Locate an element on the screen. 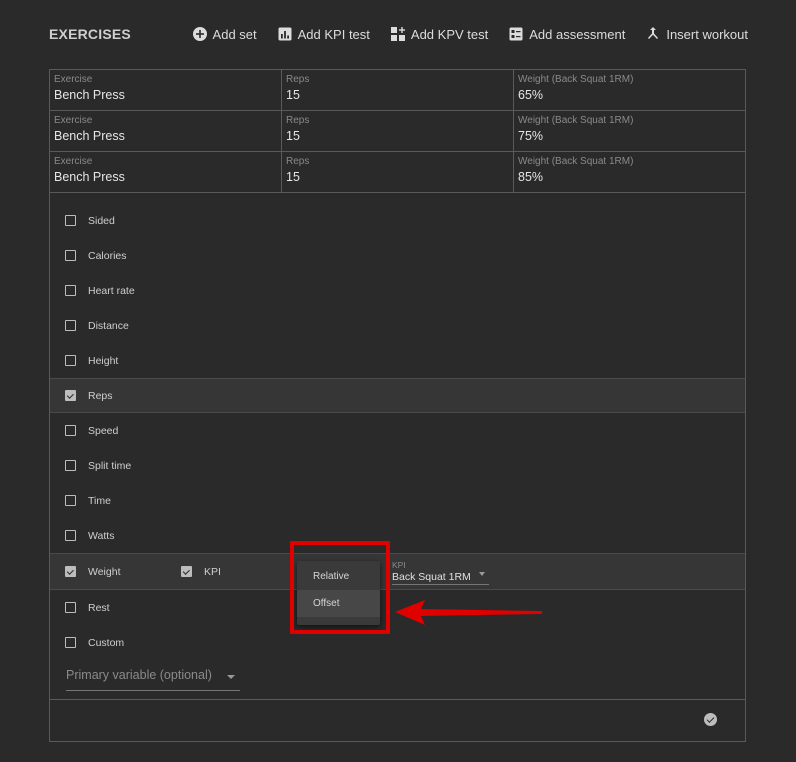 The height and width of the screenshot is (762, 796). option-label: Time is located at coordinates (99, 500).